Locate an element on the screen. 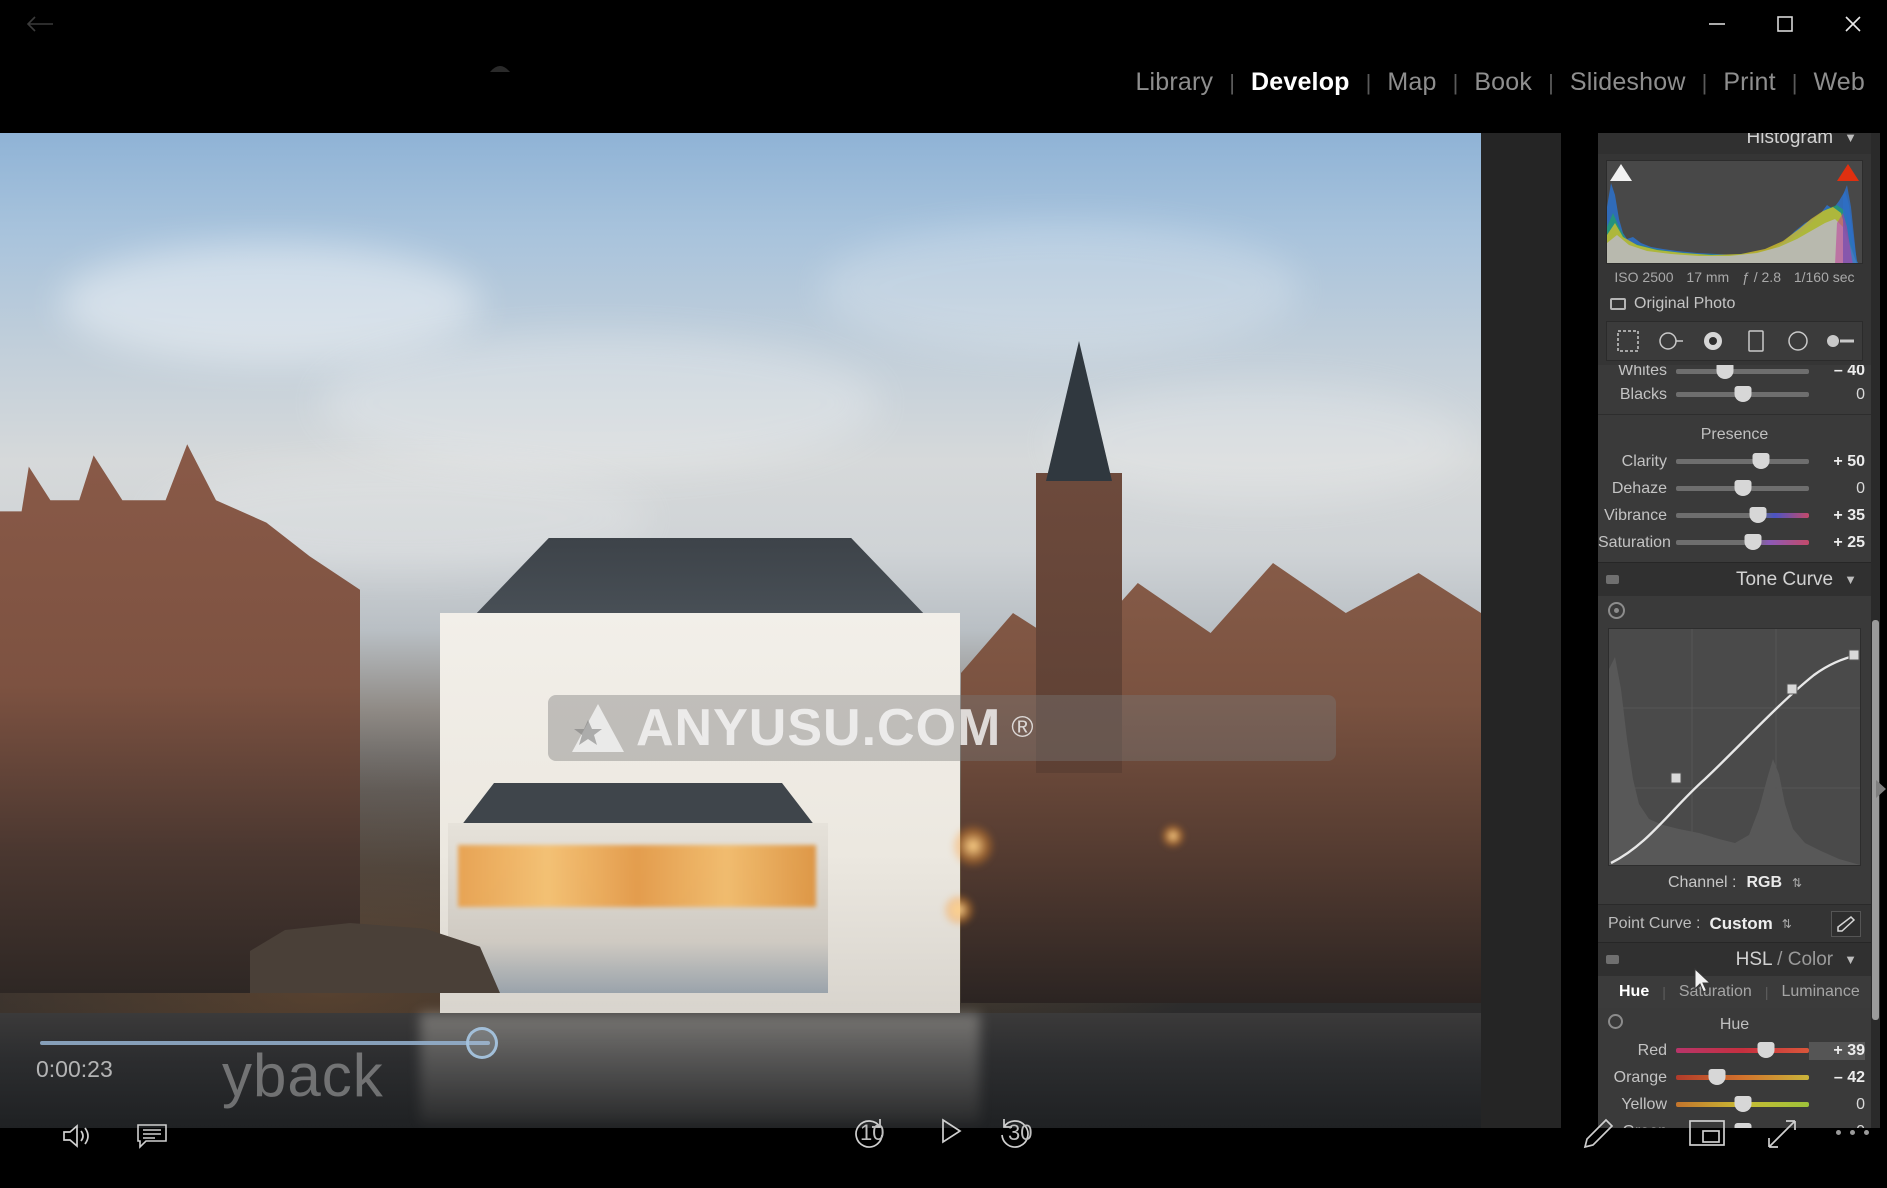  play-button is located at coordinates (951, 1131).